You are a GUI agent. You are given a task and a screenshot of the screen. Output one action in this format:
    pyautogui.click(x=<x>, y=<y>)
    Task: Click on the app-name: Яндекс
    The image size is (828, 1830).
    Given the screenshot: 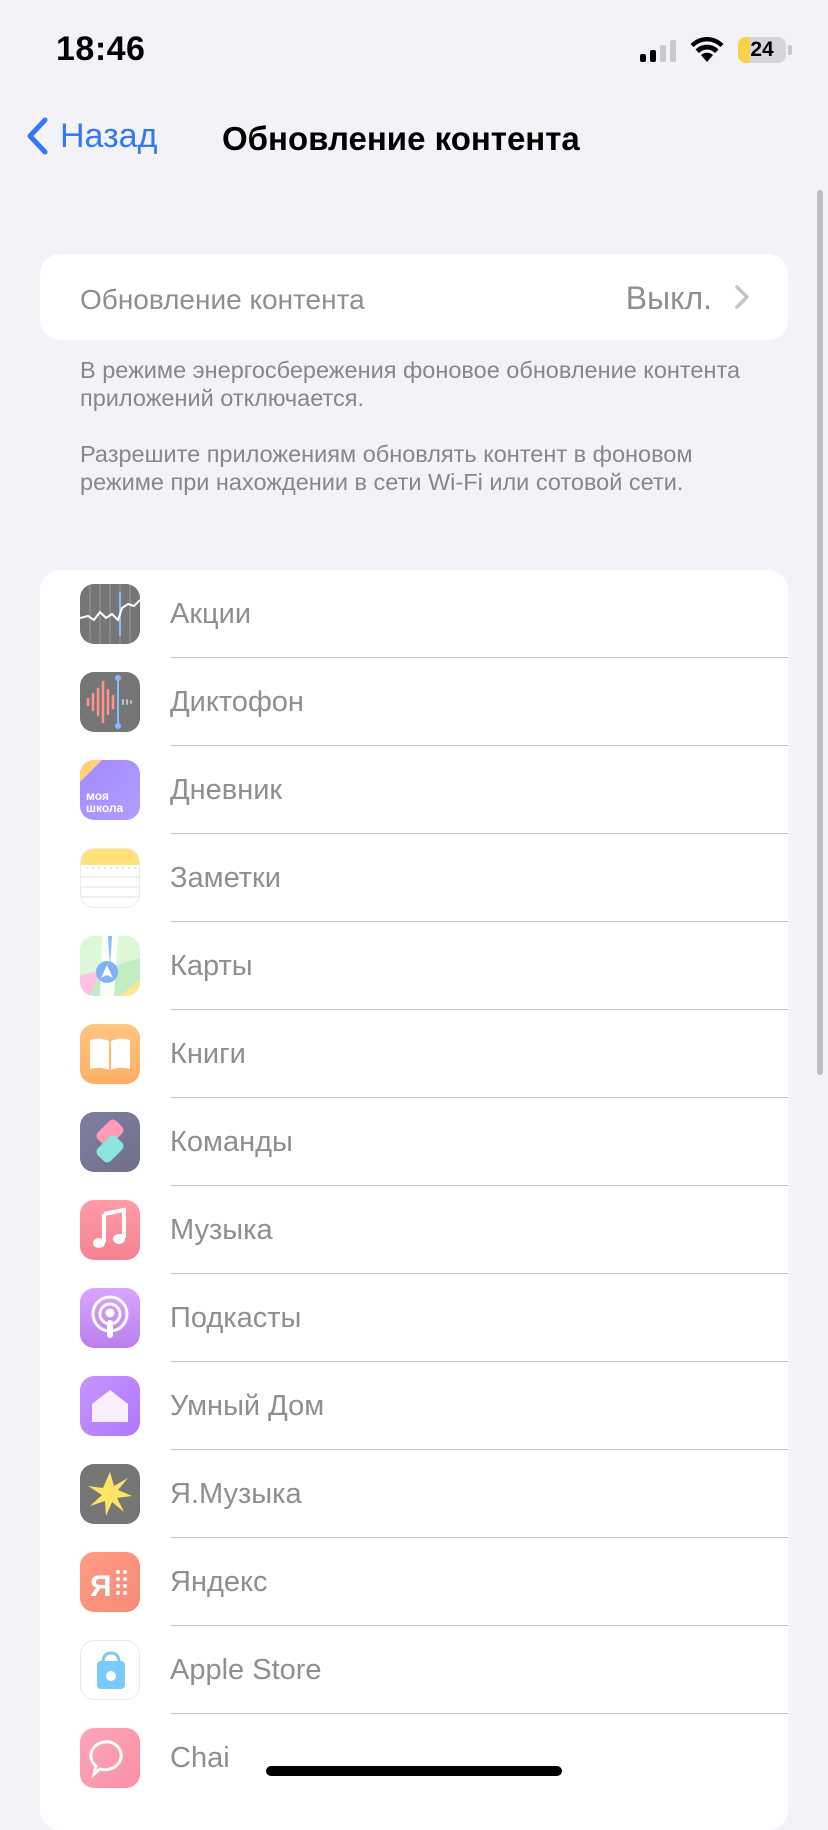 What is the action you would take?
    pyautogui.click(x=219, y=1582)
    